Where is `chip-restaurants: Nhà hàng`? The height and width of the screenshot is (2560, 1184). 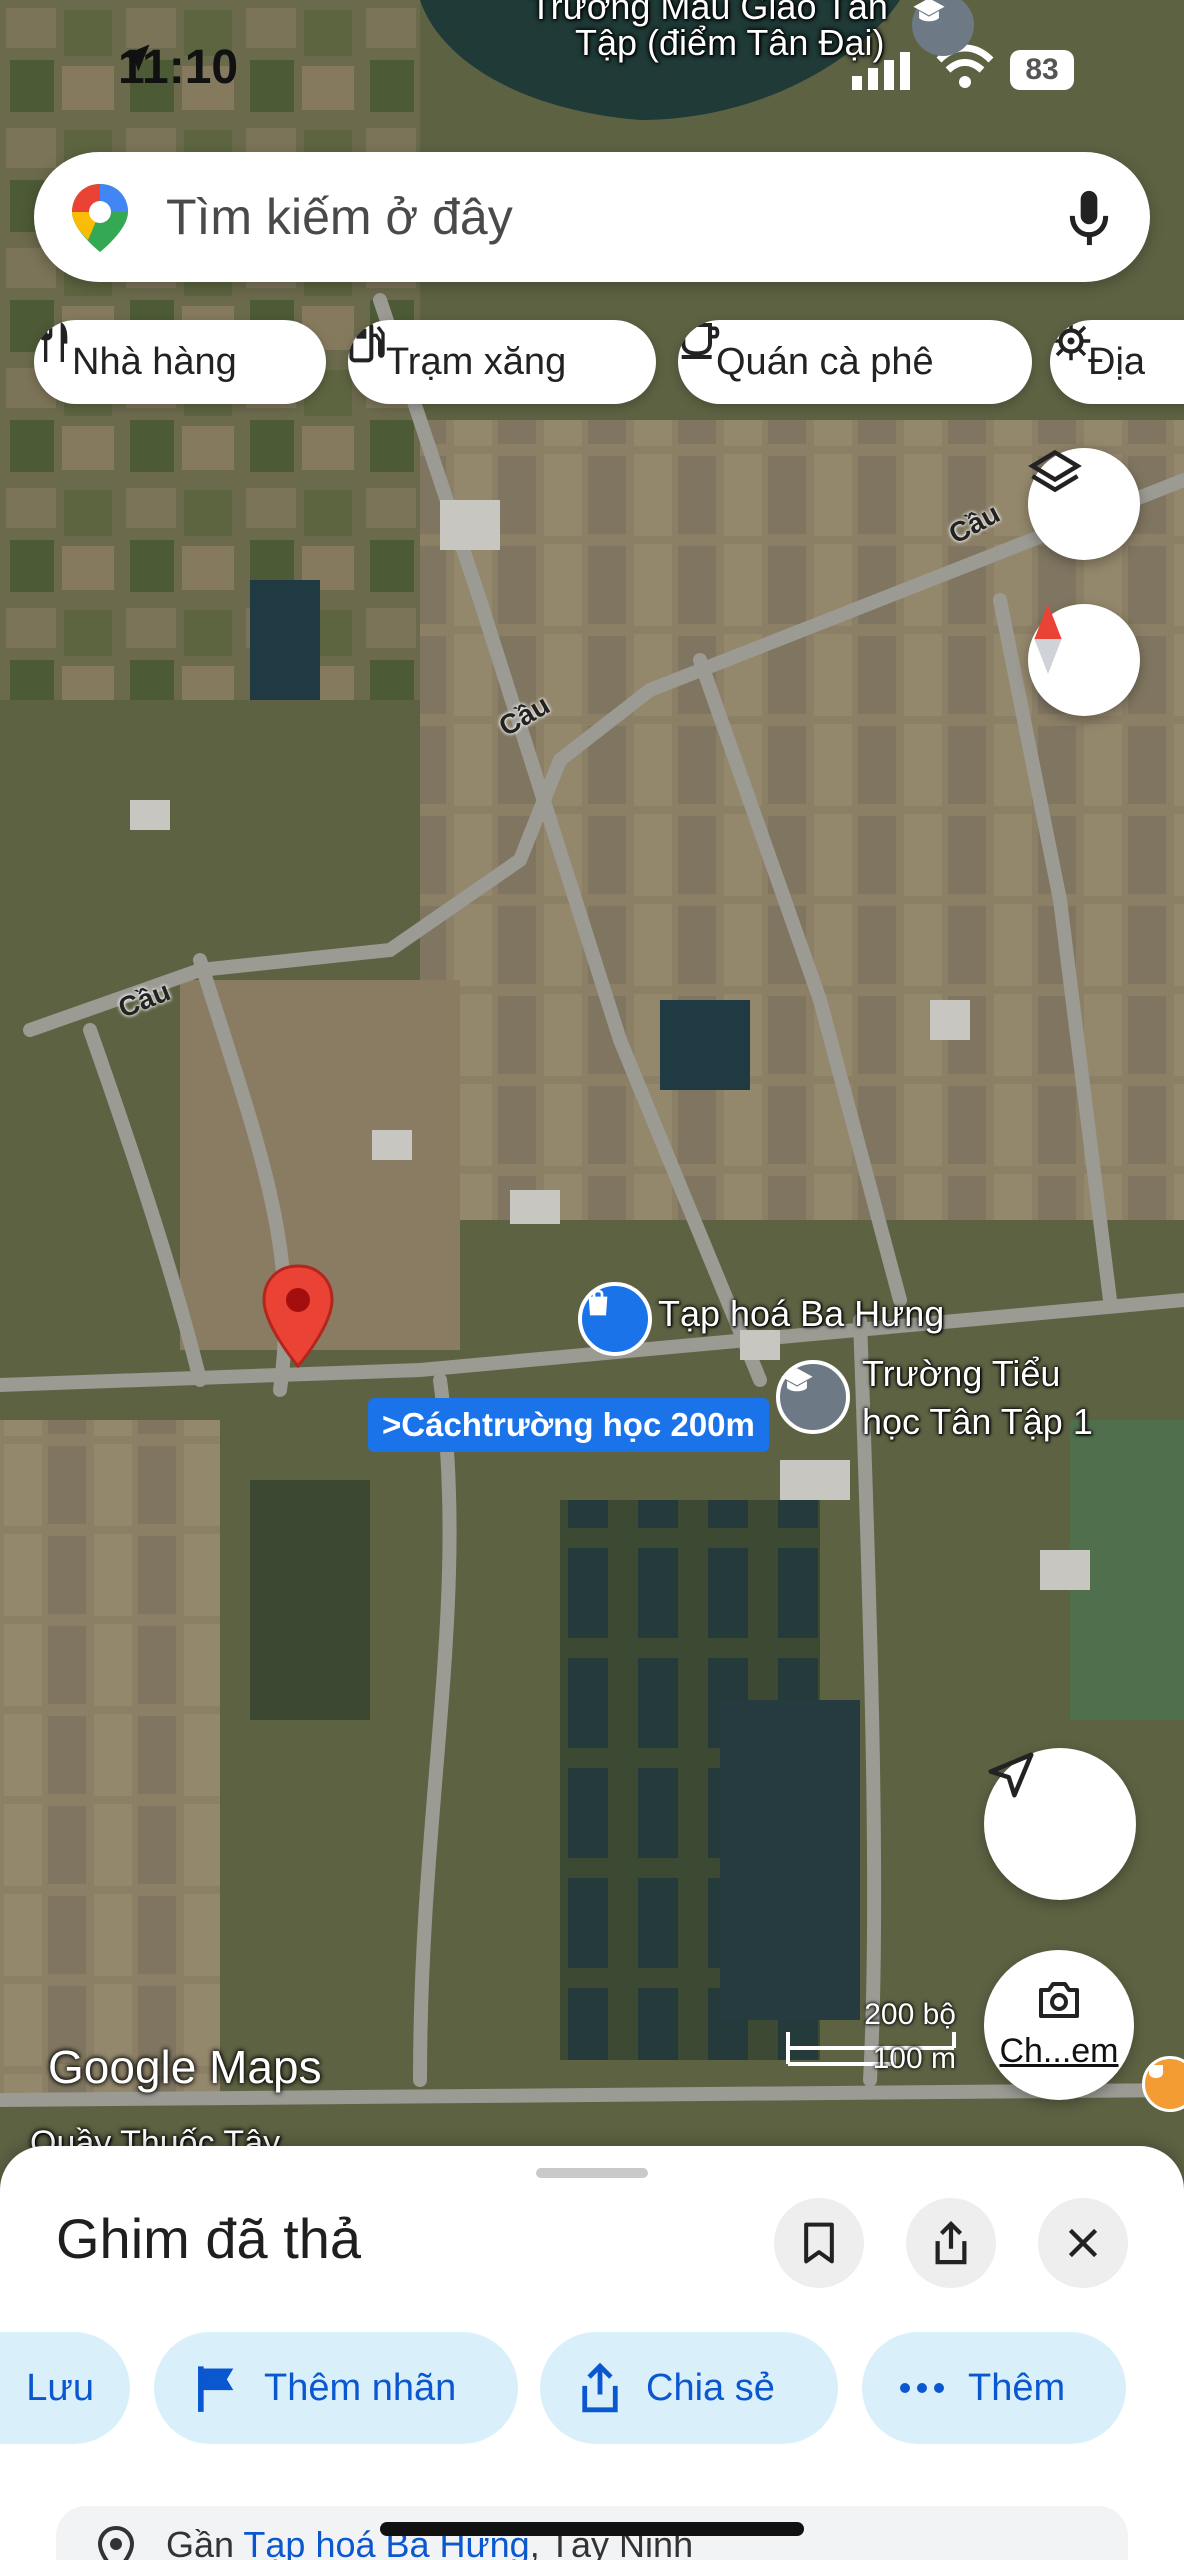 chip-restaurants: Nhà hàng is located at coordinates (180, 362).